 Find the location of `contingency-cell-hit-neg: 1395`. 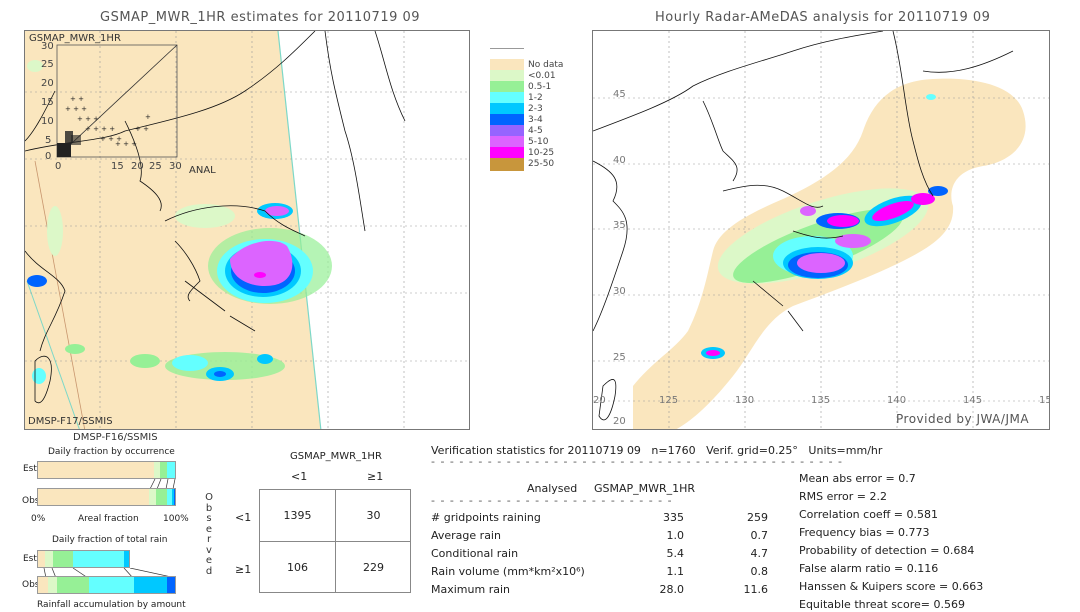

contingency-cell-hit-neg: 1395 is located at coordinates (297, 515).